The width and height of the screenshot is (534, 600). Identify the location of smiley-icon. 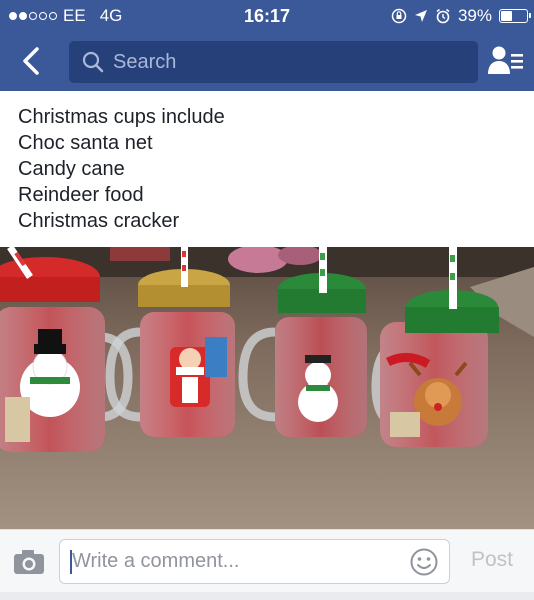
(424, 562).